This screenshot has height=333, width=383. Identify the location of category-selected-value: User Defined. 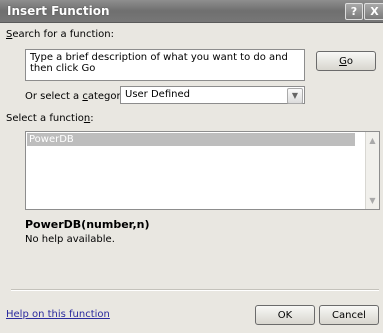
(157, 94).